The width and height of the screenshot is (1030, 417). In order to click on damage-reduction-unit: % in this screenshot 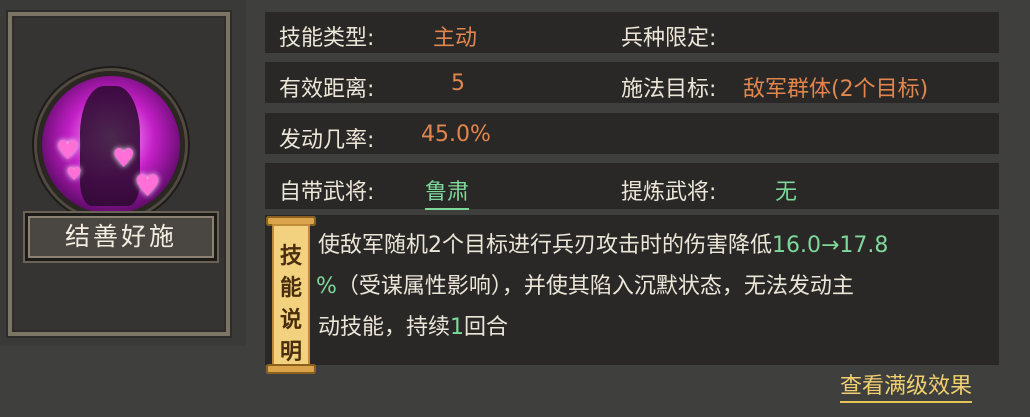, I will do `click(326, 286)`.